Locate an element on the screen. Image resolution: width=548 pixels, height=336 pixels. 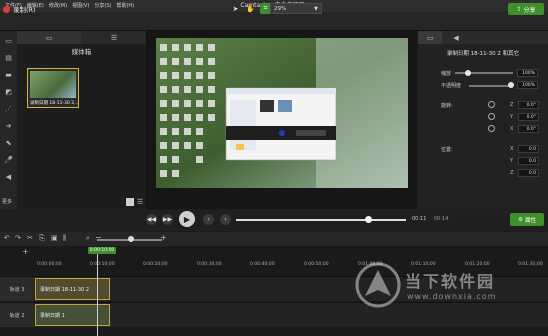
pos-axis-x: X is located at coordinates (512, 149).